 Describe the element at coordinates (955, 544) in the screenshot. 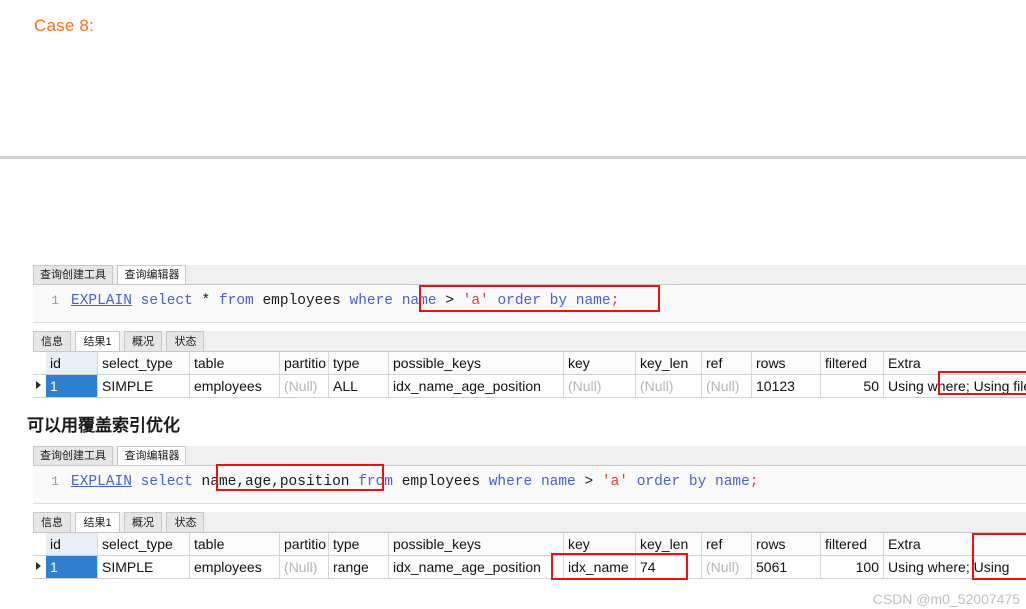

I see `column-header-extra-2: Extra` at that location.